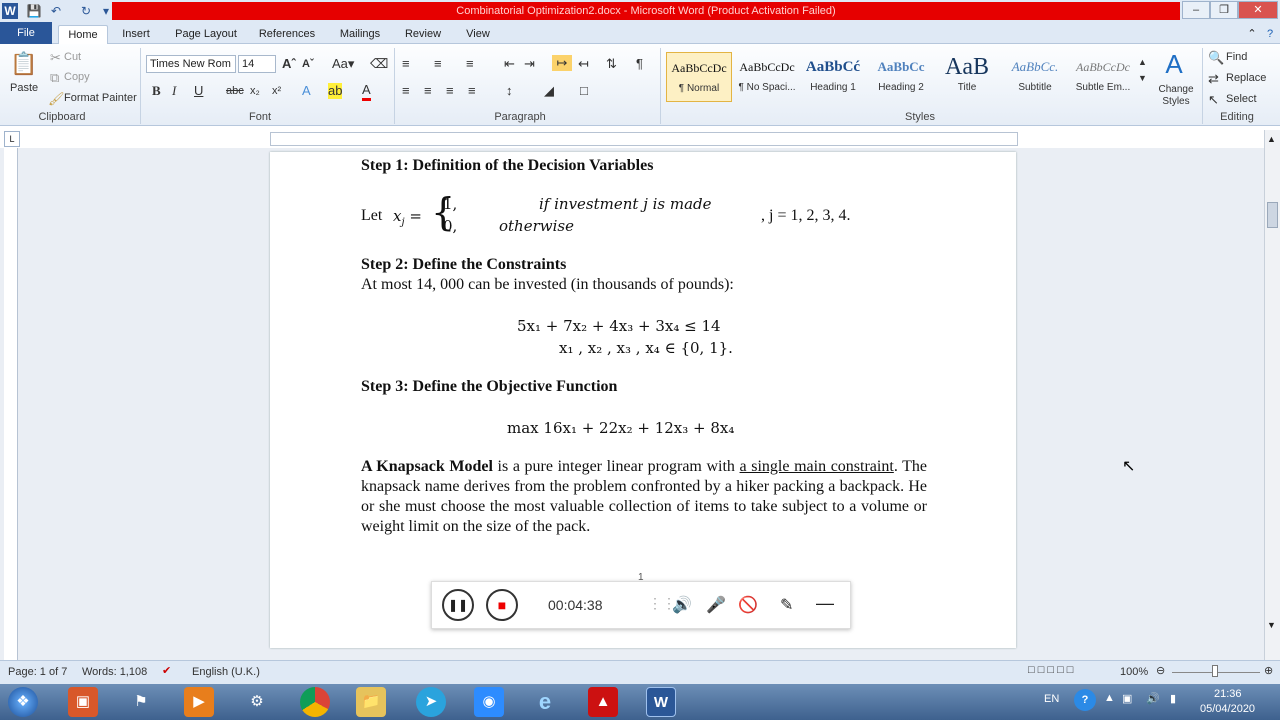 Image resolution: width=1280 pixels, height=720 pixels. Describe the element at coordinates (406, 64) in the screenshot. I see `bullets-icon: ≡` at that location.